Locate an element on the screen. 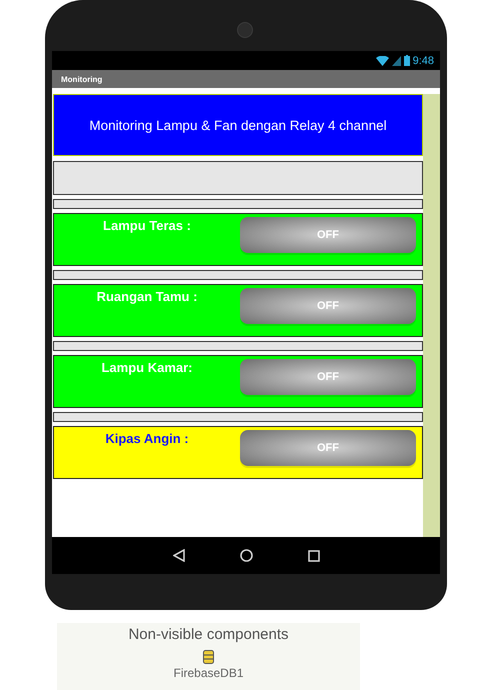 Image resolution: width=489 pixels, height=690 pixels. relay-label: Lampu Kamar: is located at coordinates (147, 367).